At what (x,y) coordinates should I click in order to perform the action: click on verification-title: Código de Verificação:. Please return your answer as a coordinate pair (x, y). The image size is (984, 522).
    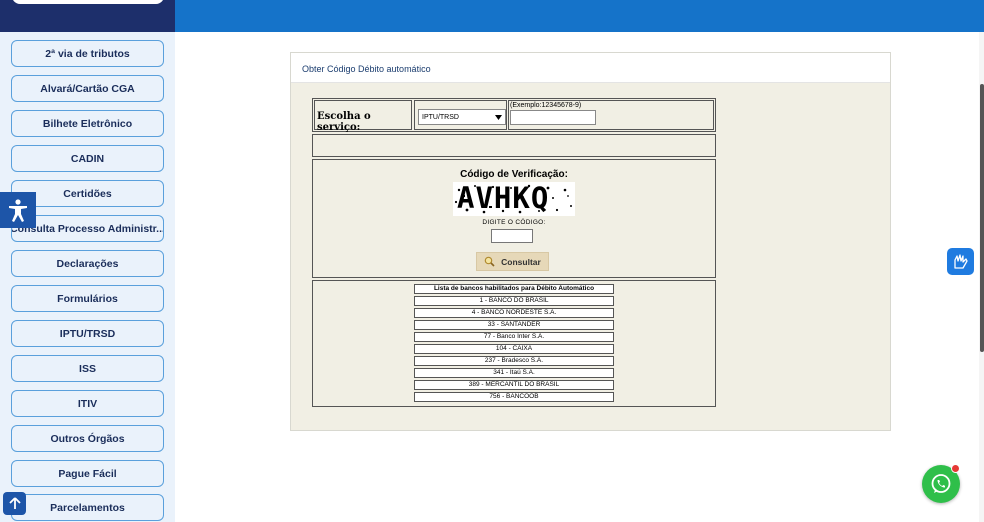
    Looking at the image, I should click on (514, 174).